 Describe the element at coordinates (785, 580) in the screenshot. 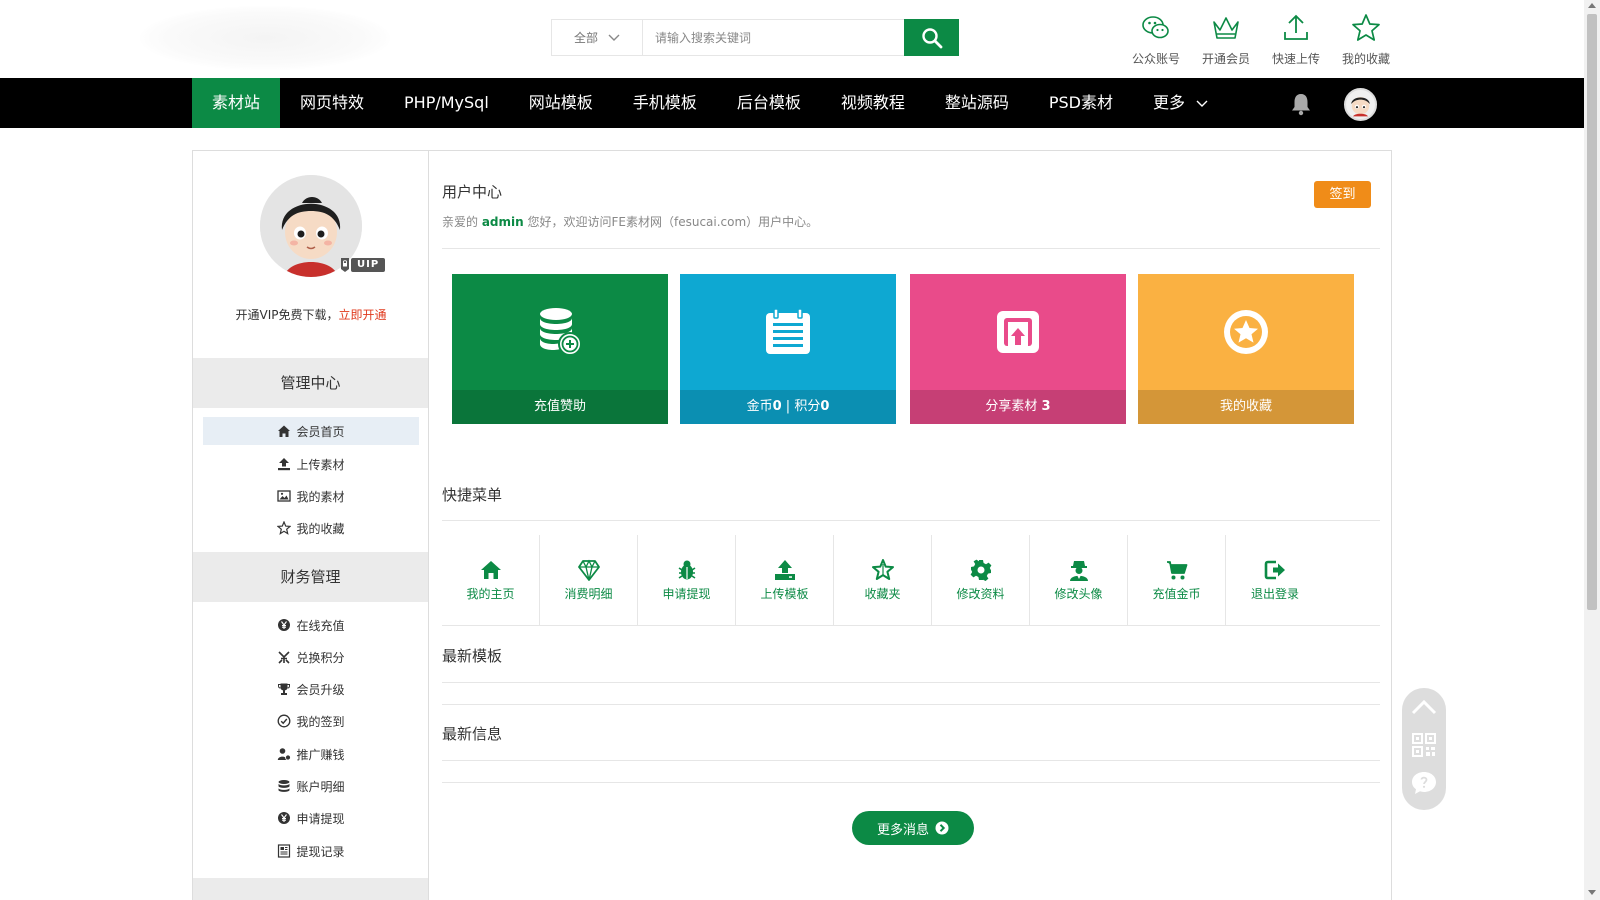

I see `quick-menu-upload-template: 上传模板` at that location.